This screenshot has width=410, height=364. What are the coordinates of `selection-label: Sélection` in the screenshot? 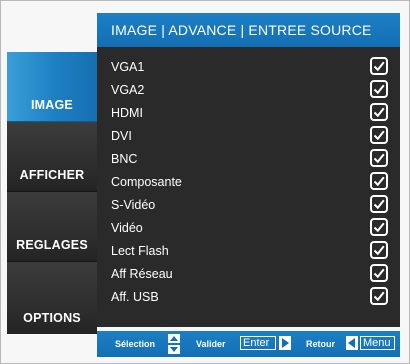 It's located at (135, 344).